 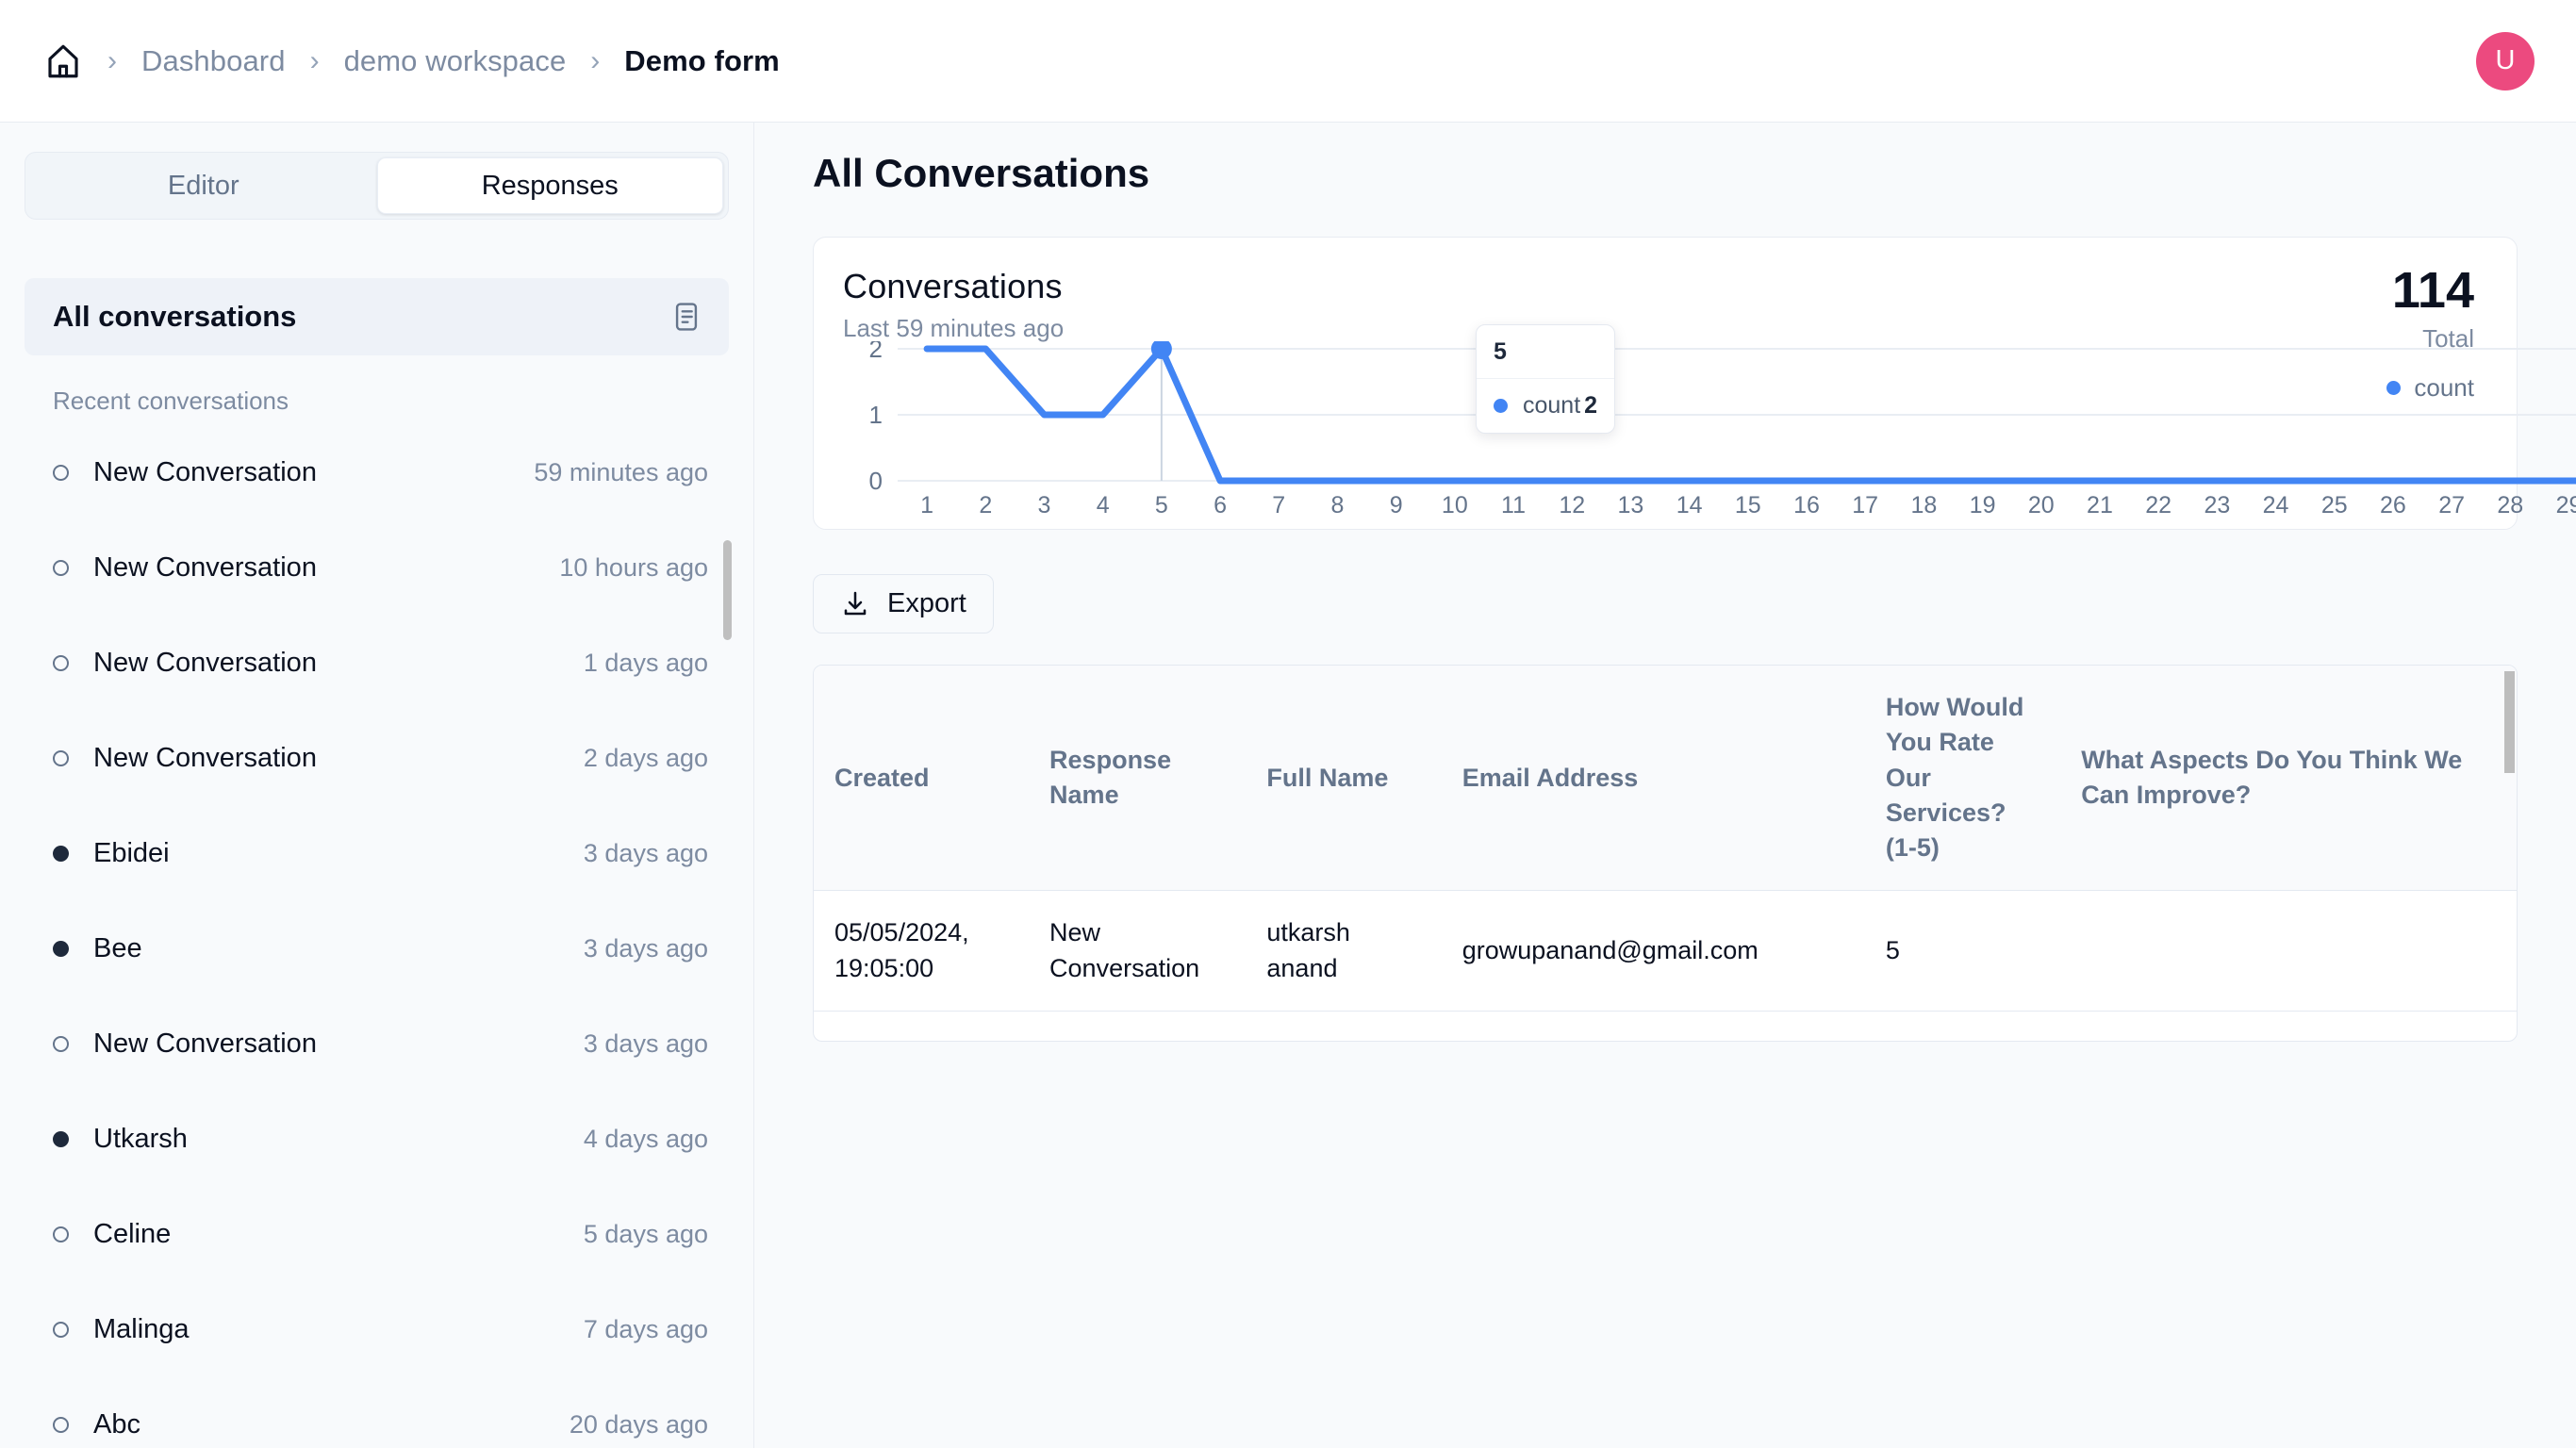 I want to click on conversation-time: 4 days ago, so click(x=645, y=1139).